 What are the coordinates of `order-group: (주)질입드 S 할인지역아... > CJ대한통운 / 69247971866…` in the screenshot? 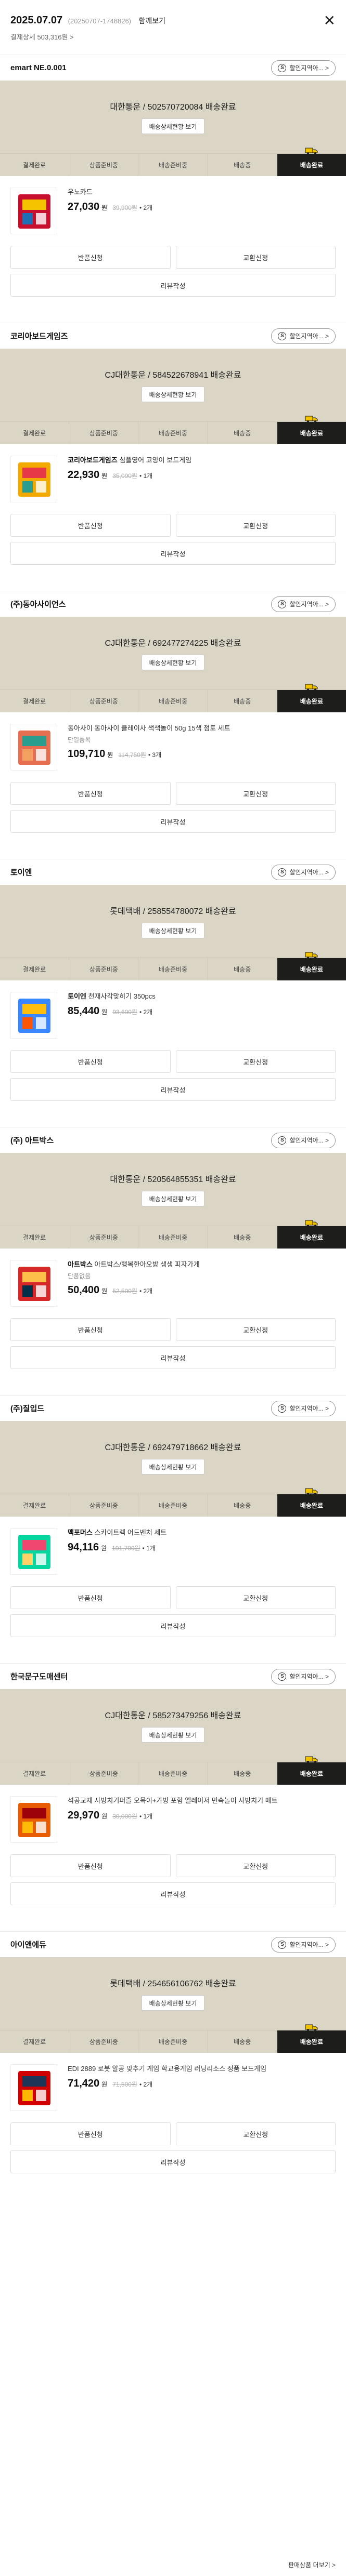 It's located at (173, 1529).